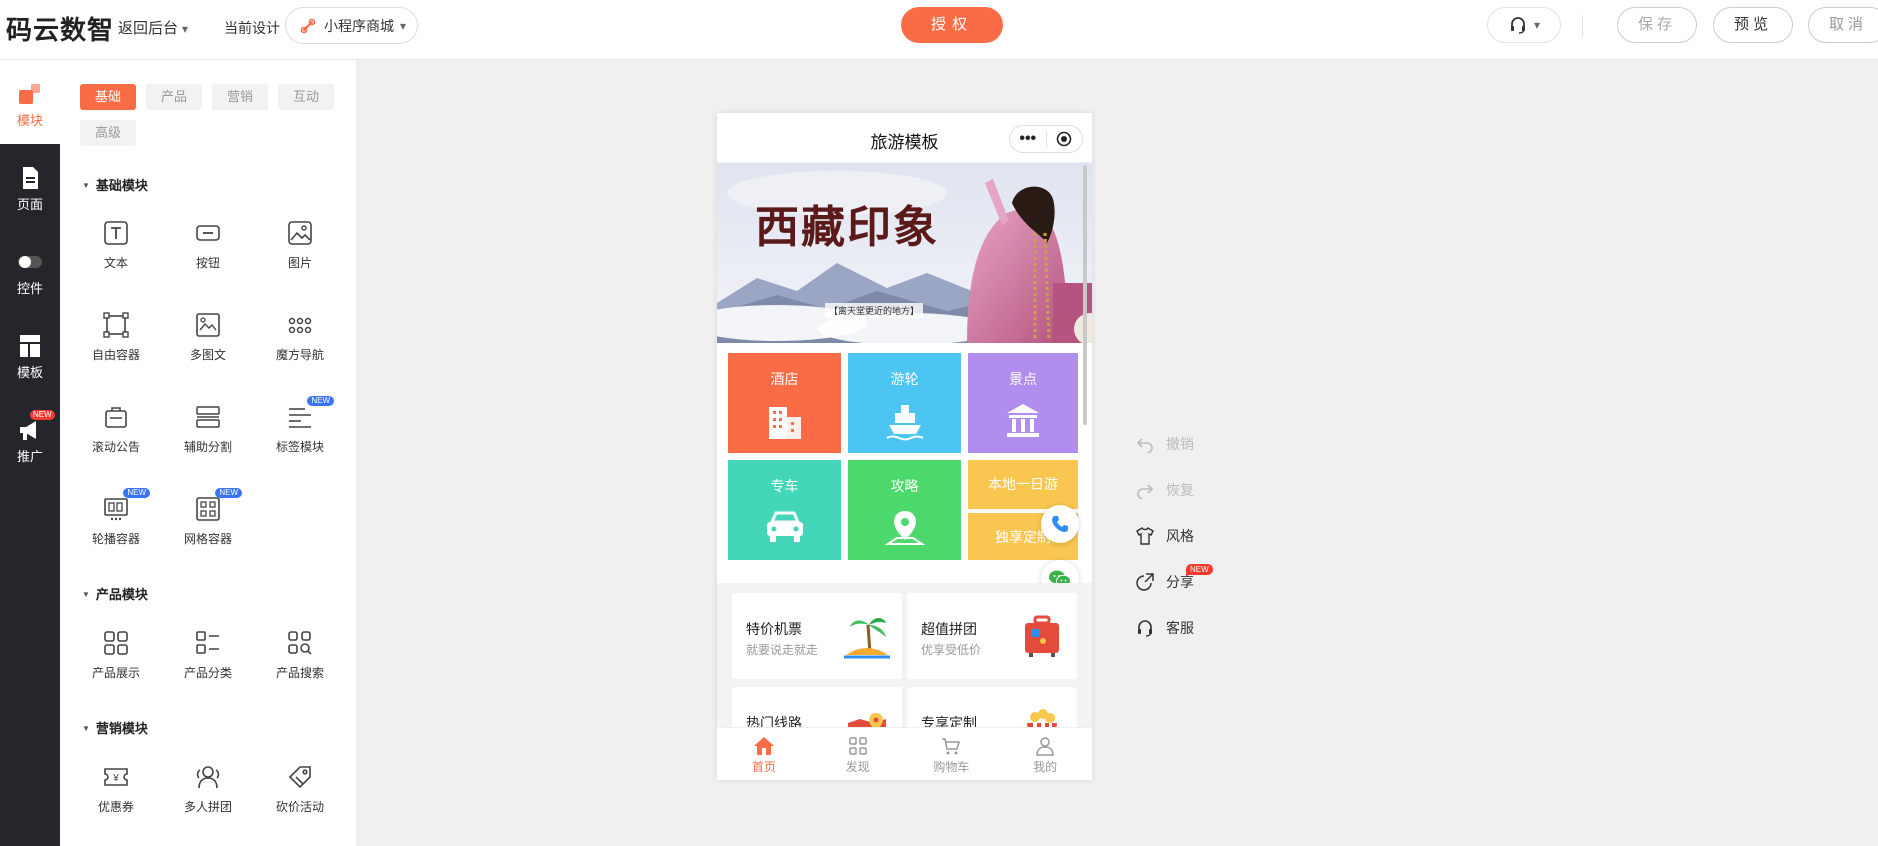  Describe the element at coordinates (116, 260) in the screenshot. I see `module-text: 文本` at that location.